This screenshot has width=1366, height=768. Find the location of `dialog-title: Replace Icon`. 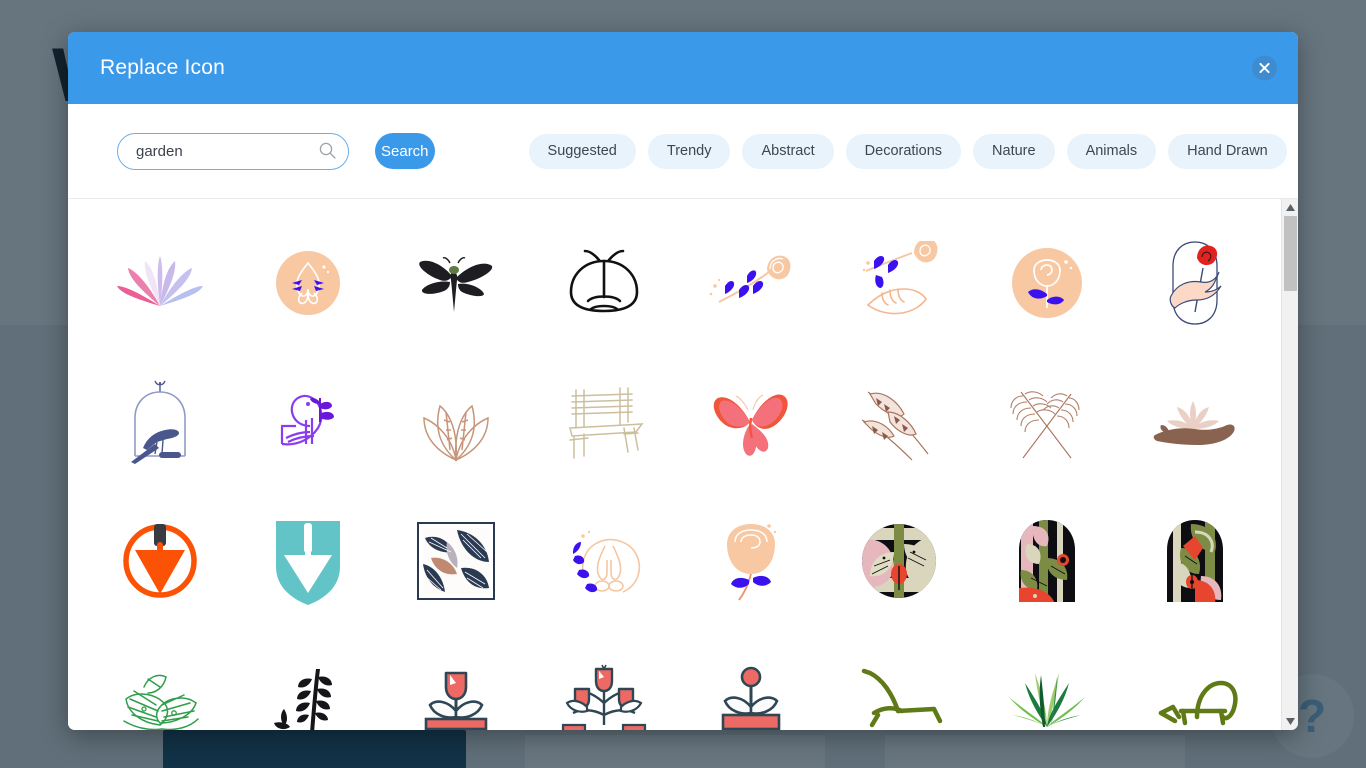

dialog-title: Replace Icon is located at coordinates (162, 67).